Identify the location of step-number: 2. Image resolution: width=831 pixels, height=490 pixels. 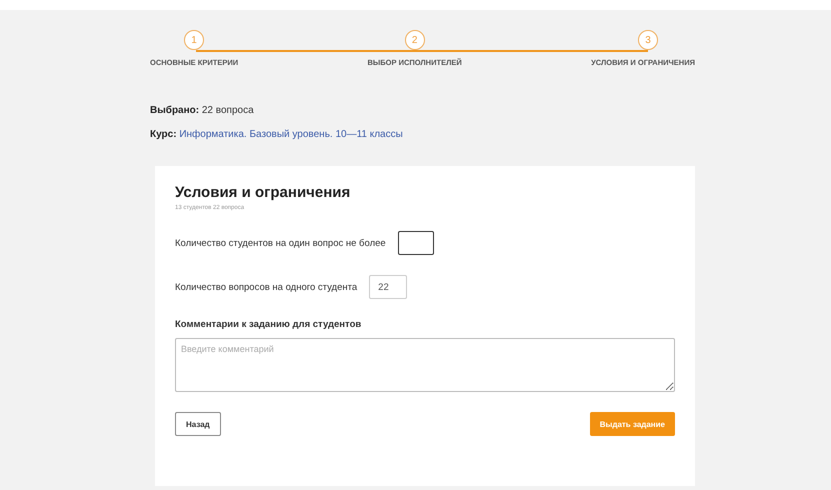
(414, 40).